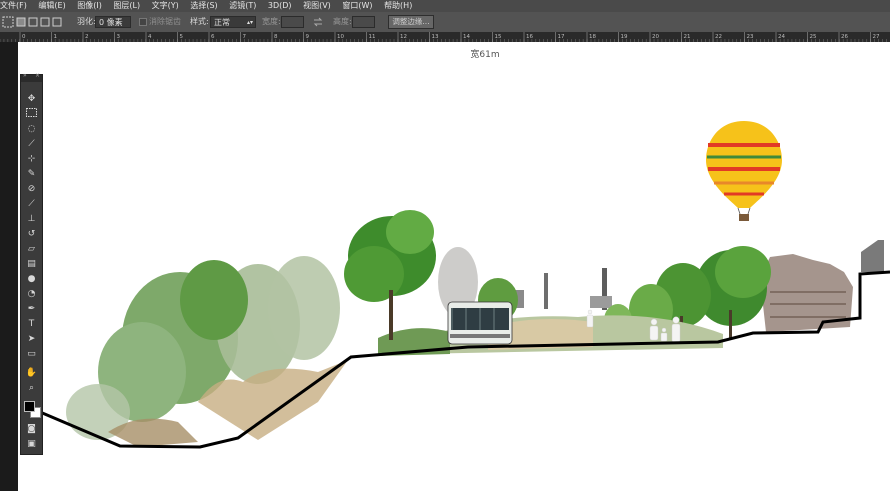 The width and height of the screenshot is (890, 491). I want to click on path-selection-tool-icon: ➤, so click(31, 339).